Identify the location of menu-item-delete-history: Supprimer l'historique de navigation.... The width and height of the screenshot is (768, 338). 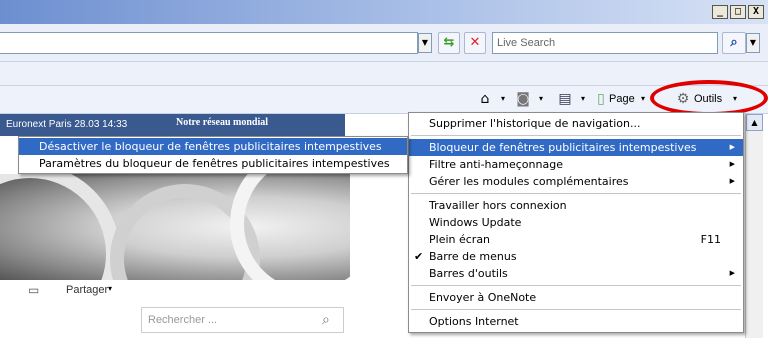
(576, 123).